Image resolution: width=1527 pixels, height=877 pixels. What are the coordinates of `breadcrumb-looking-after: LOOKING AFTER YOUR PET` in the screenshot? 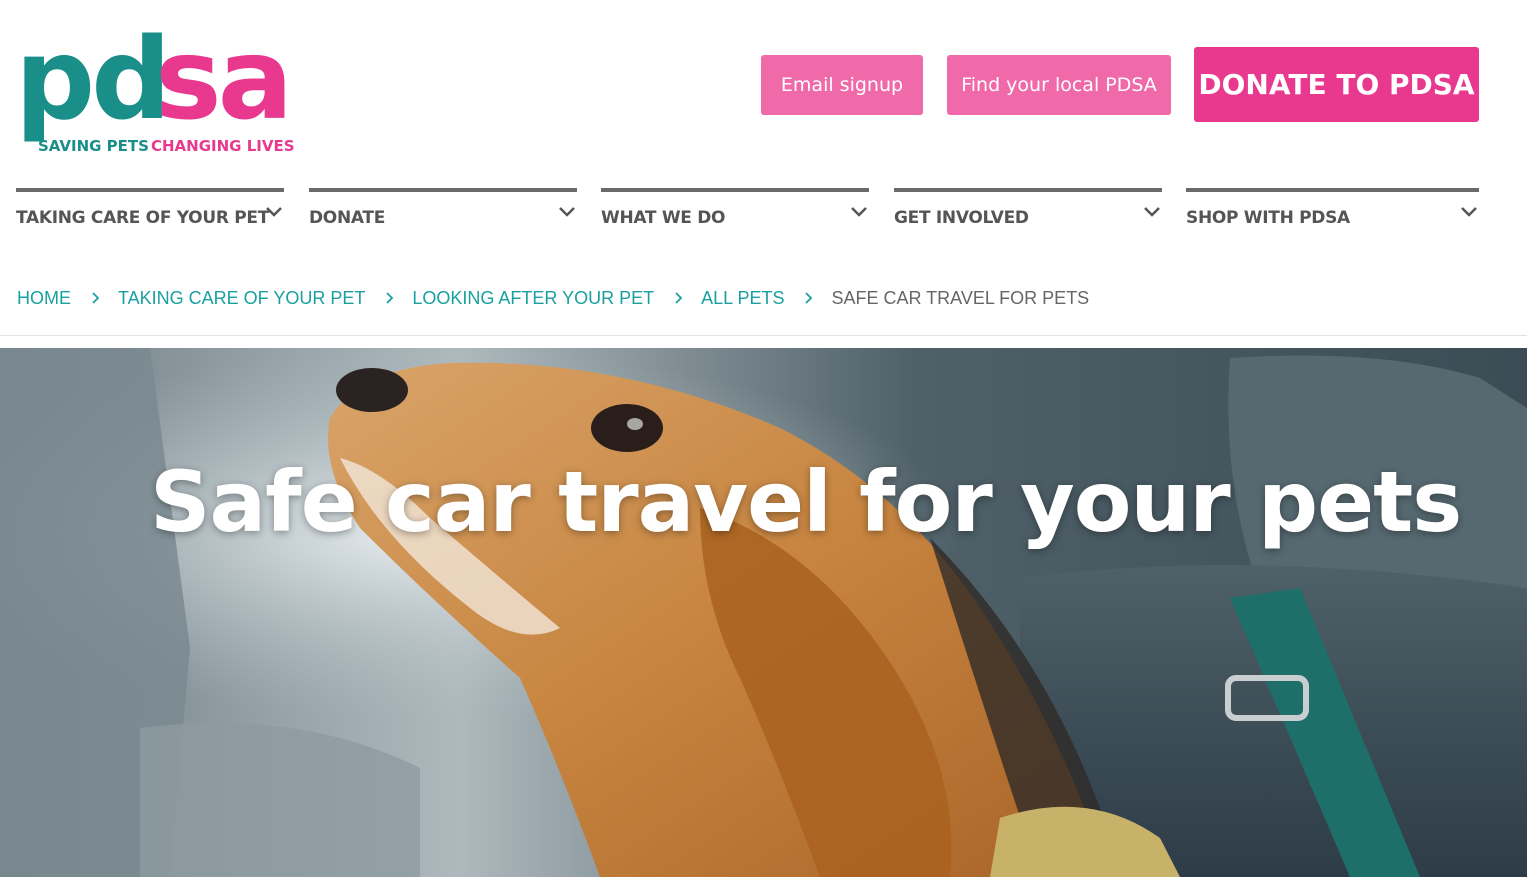 It's located at (533, 298).